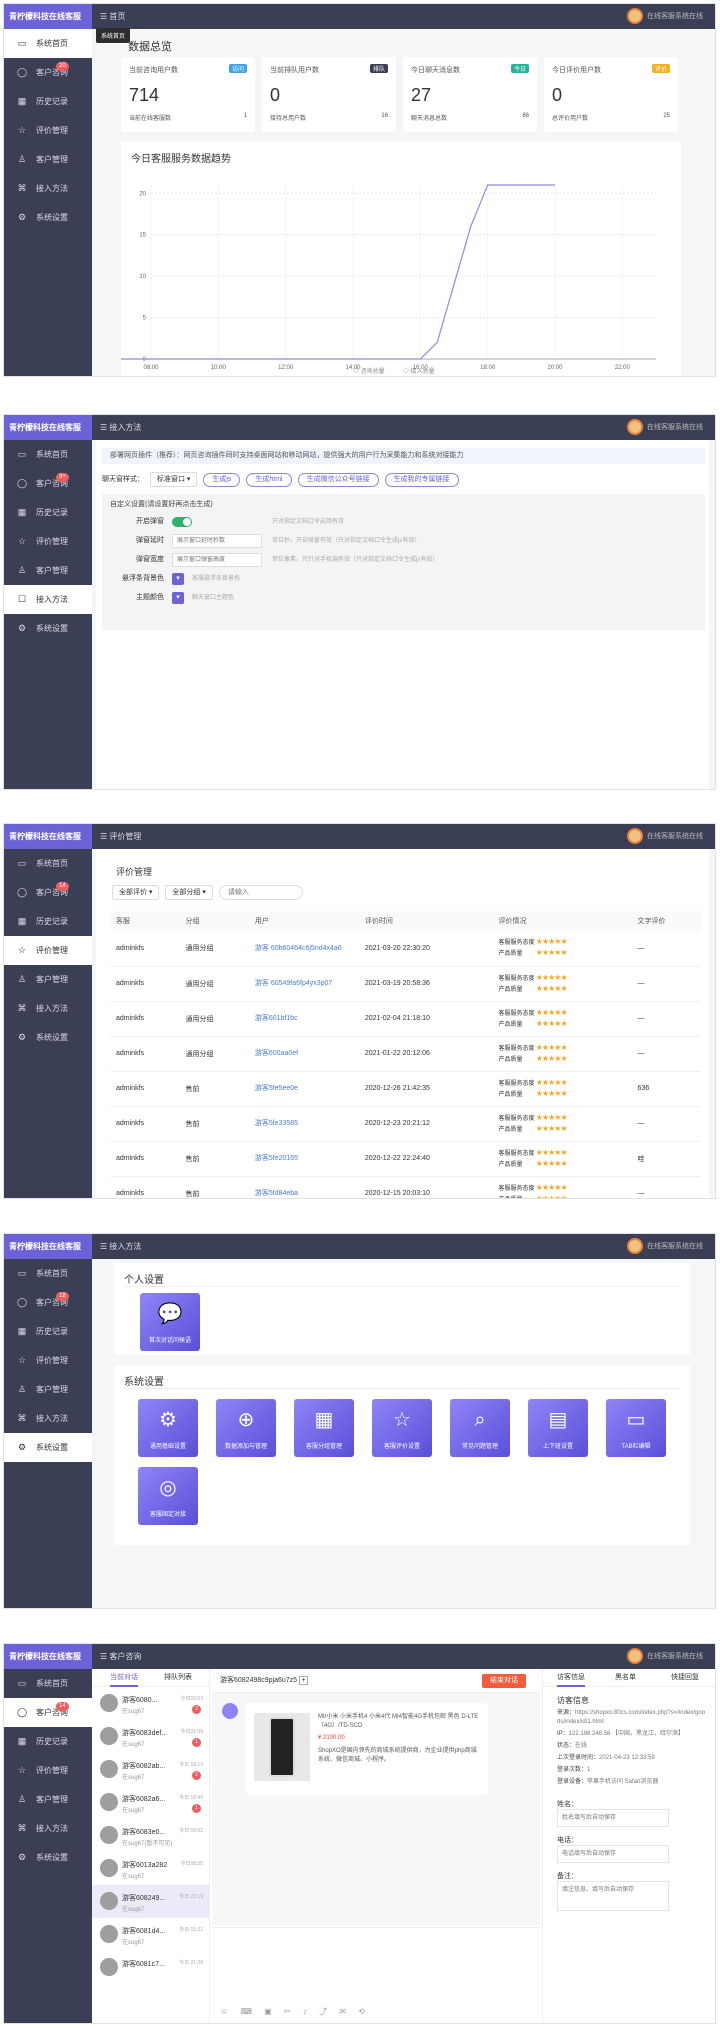  I want to click on sidebar-item-access: ☐ 接入方法, so click(48, 599).